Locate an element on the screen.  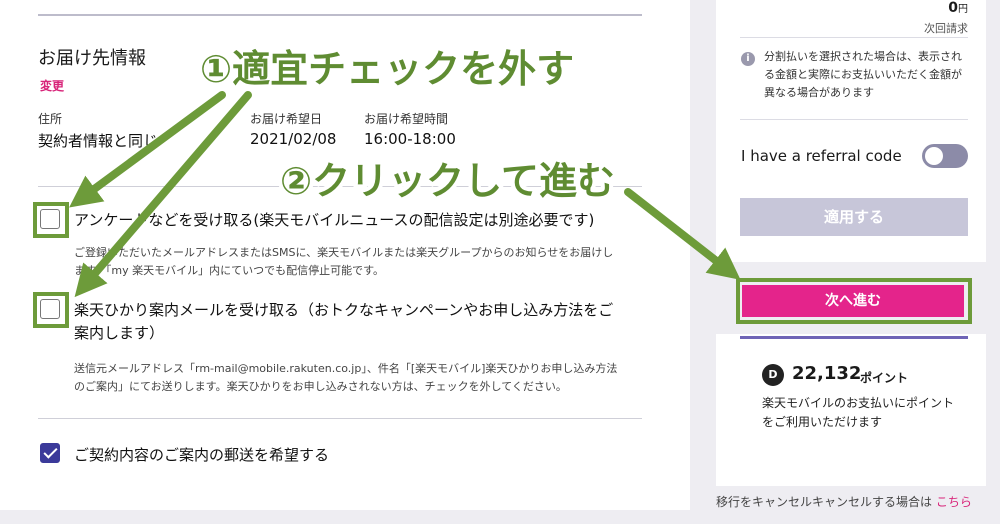
annotation-step1: ①適宜チェックを外す is located at coordinates (387, 69).